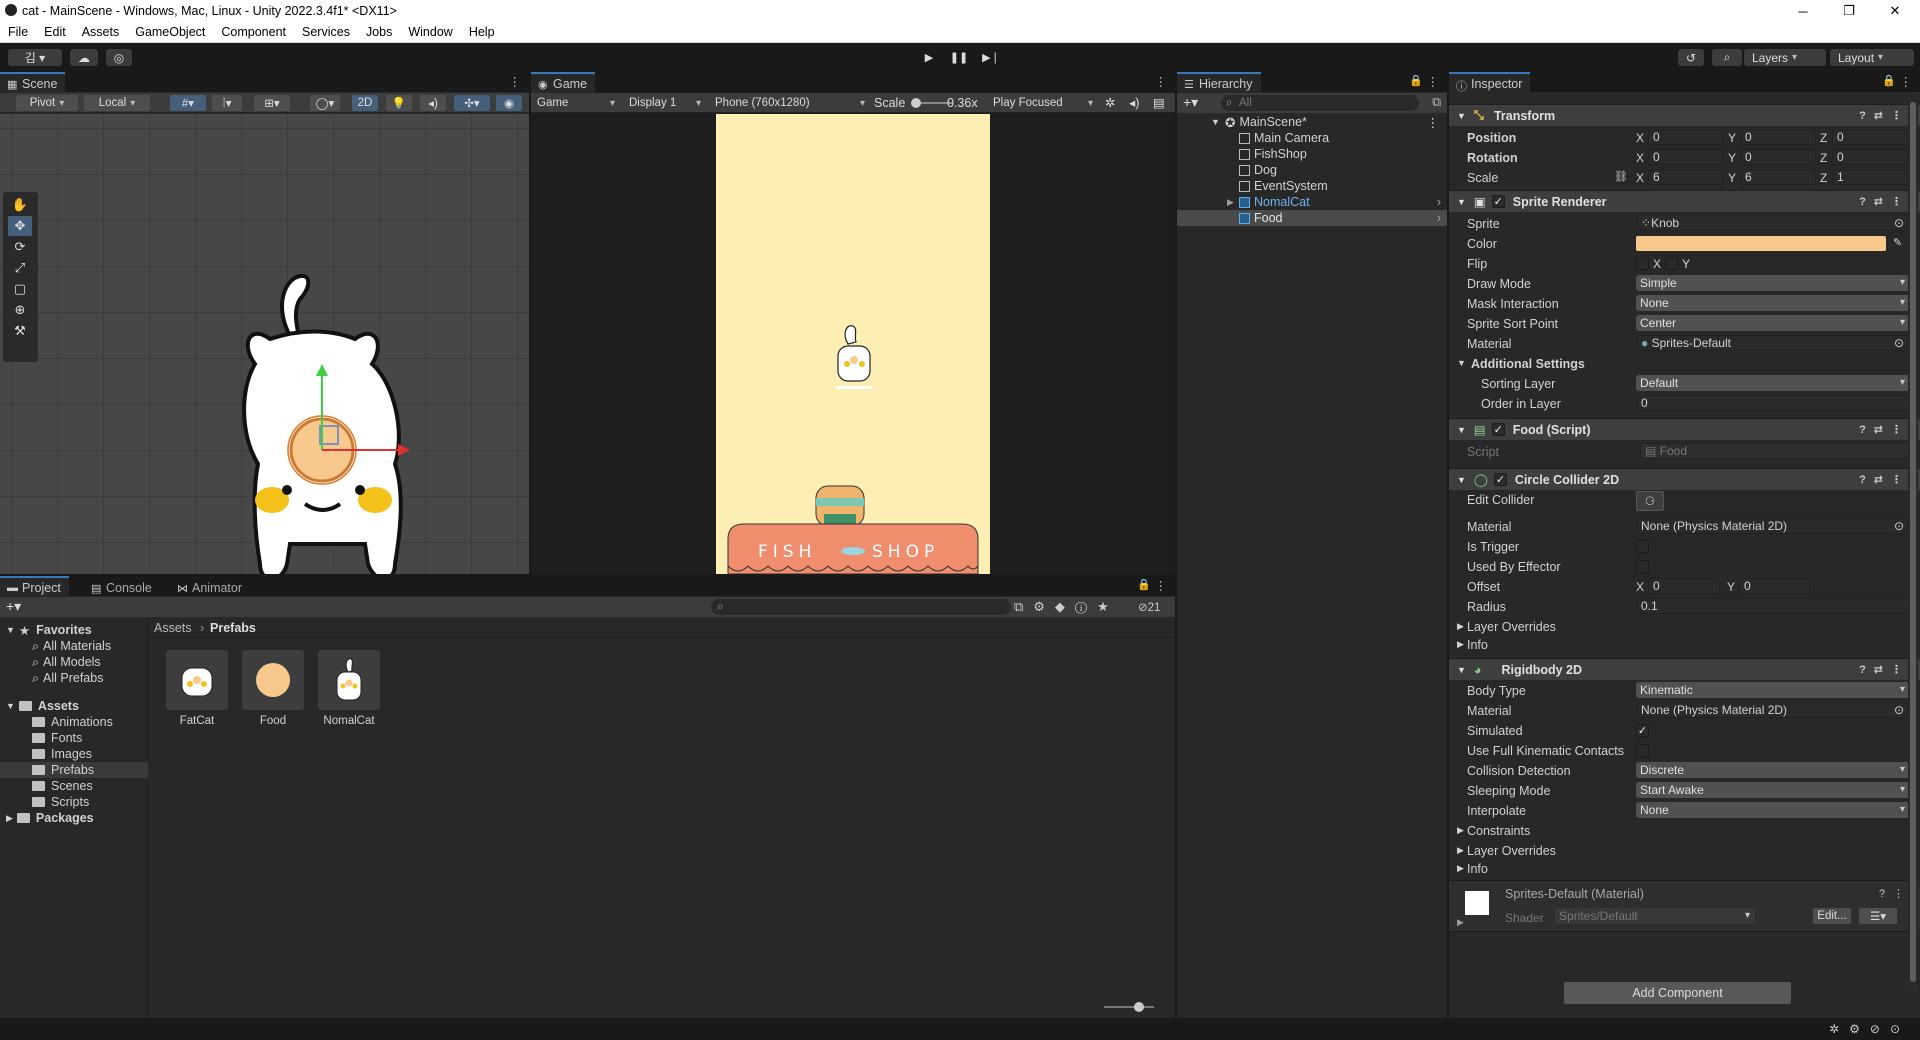 The image size is (1920, 1040). What do you see at coordinates (273, 688) in the screenshot?
I see `prefab-food: Food` at bounding box center [273, 688].